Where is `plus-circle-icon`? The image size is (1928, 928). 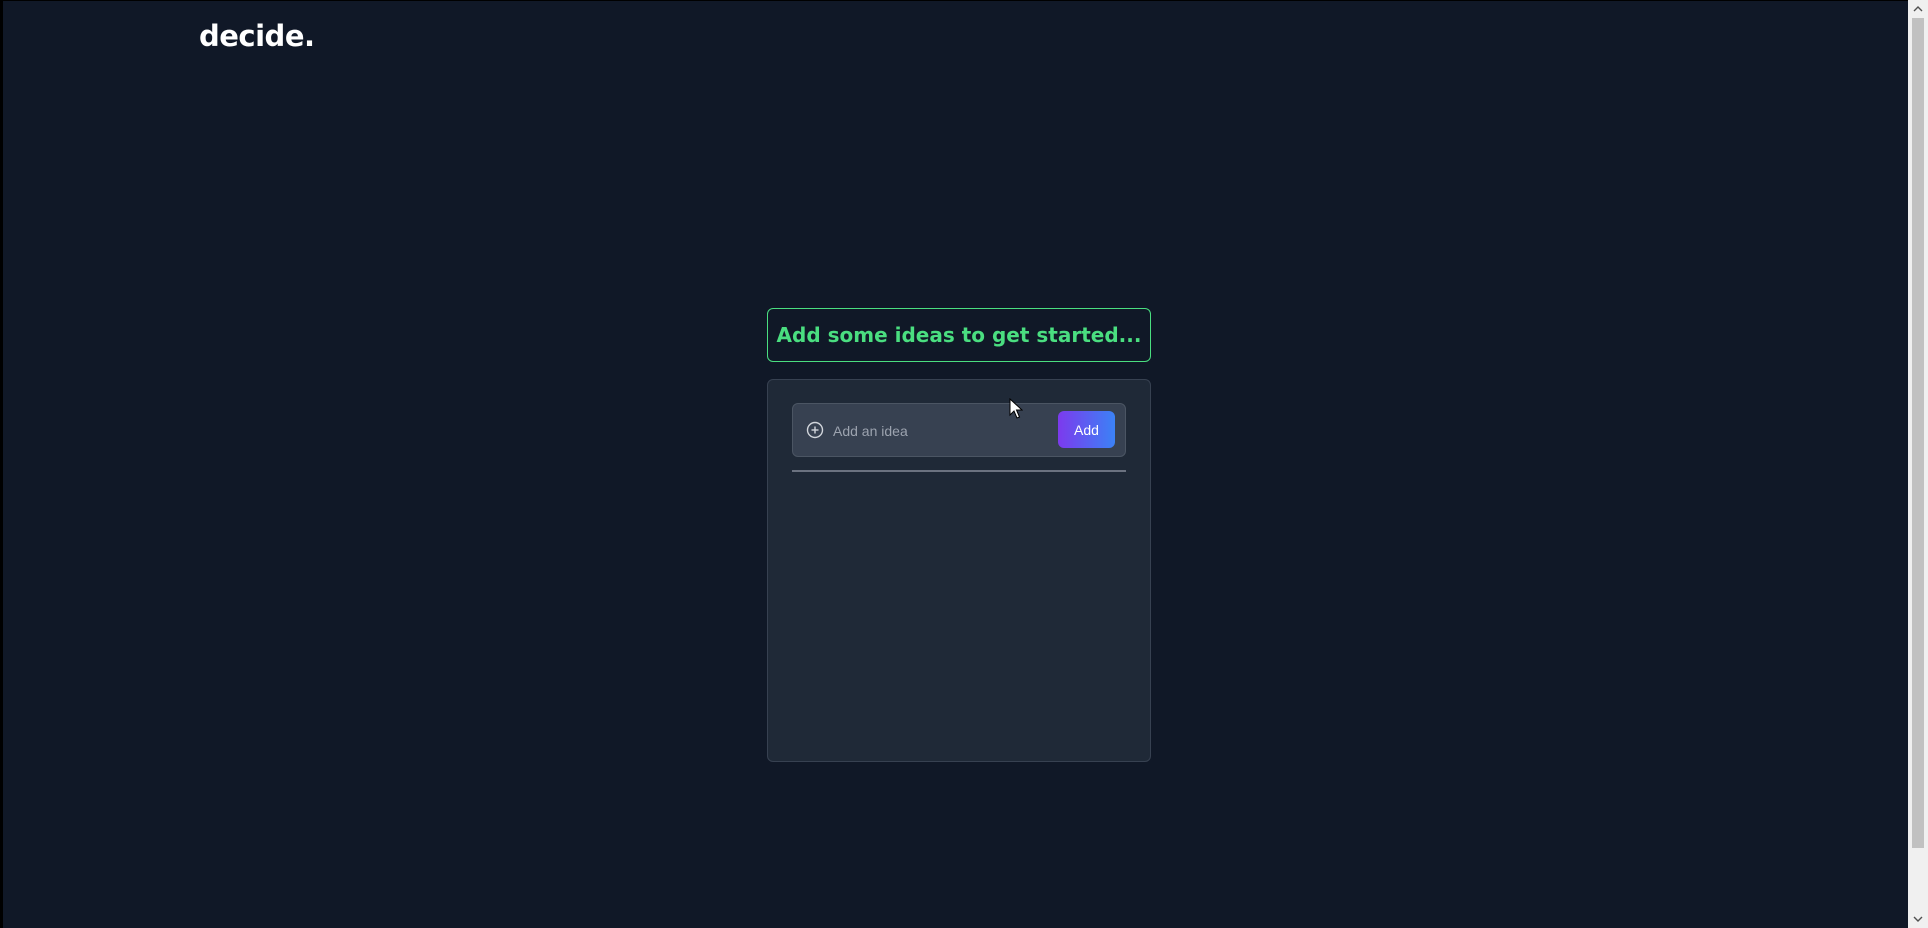
plus-circle-icon is located at coordinates (815, 430).